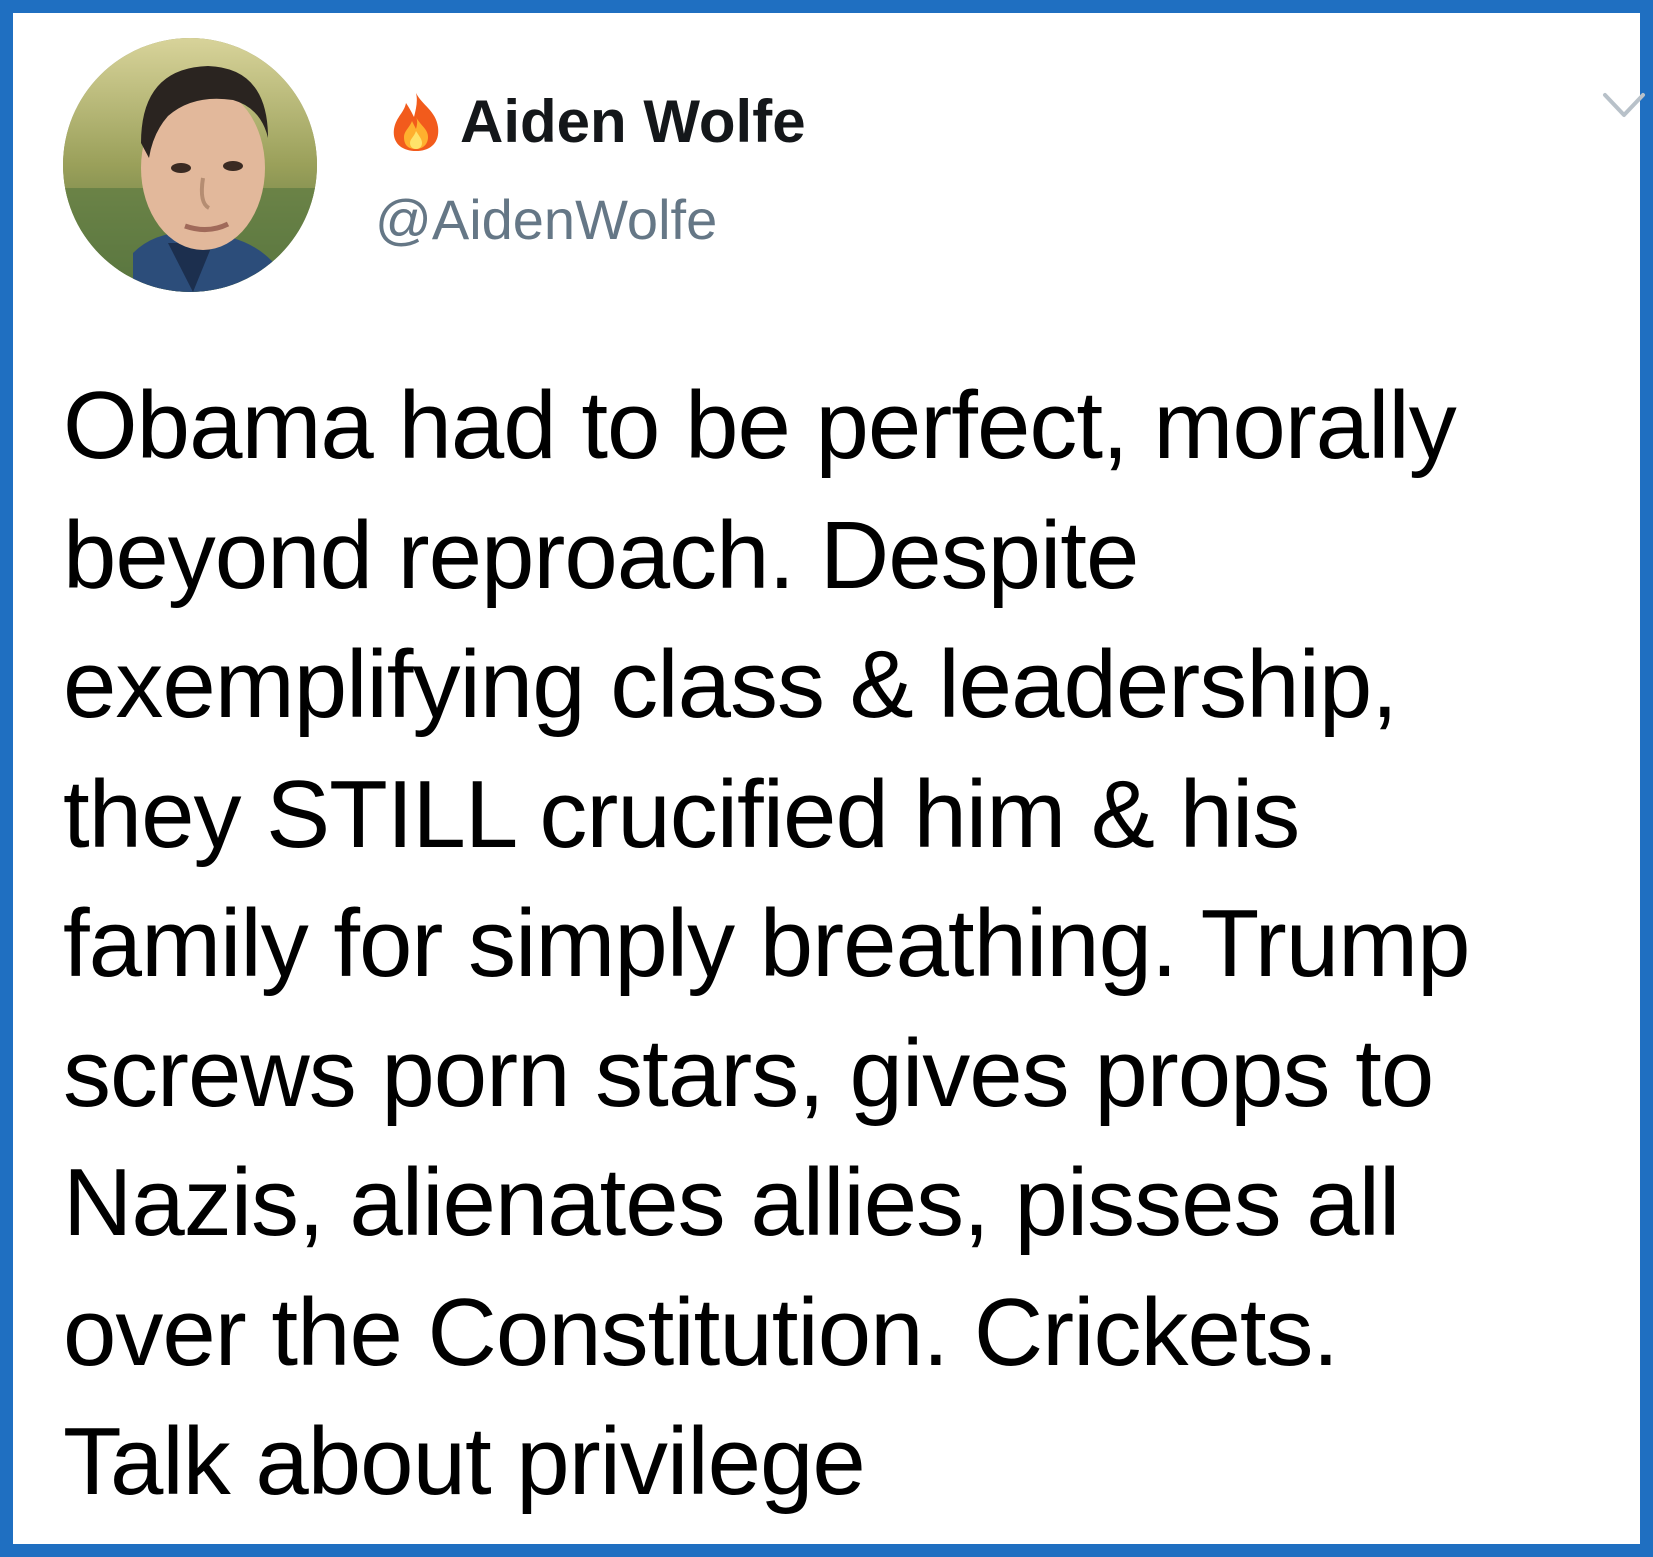  What do you see at coordinates (416, 122) in the screenshot?
I see `fire-emoji-icon` at bounding box center [416, 122].